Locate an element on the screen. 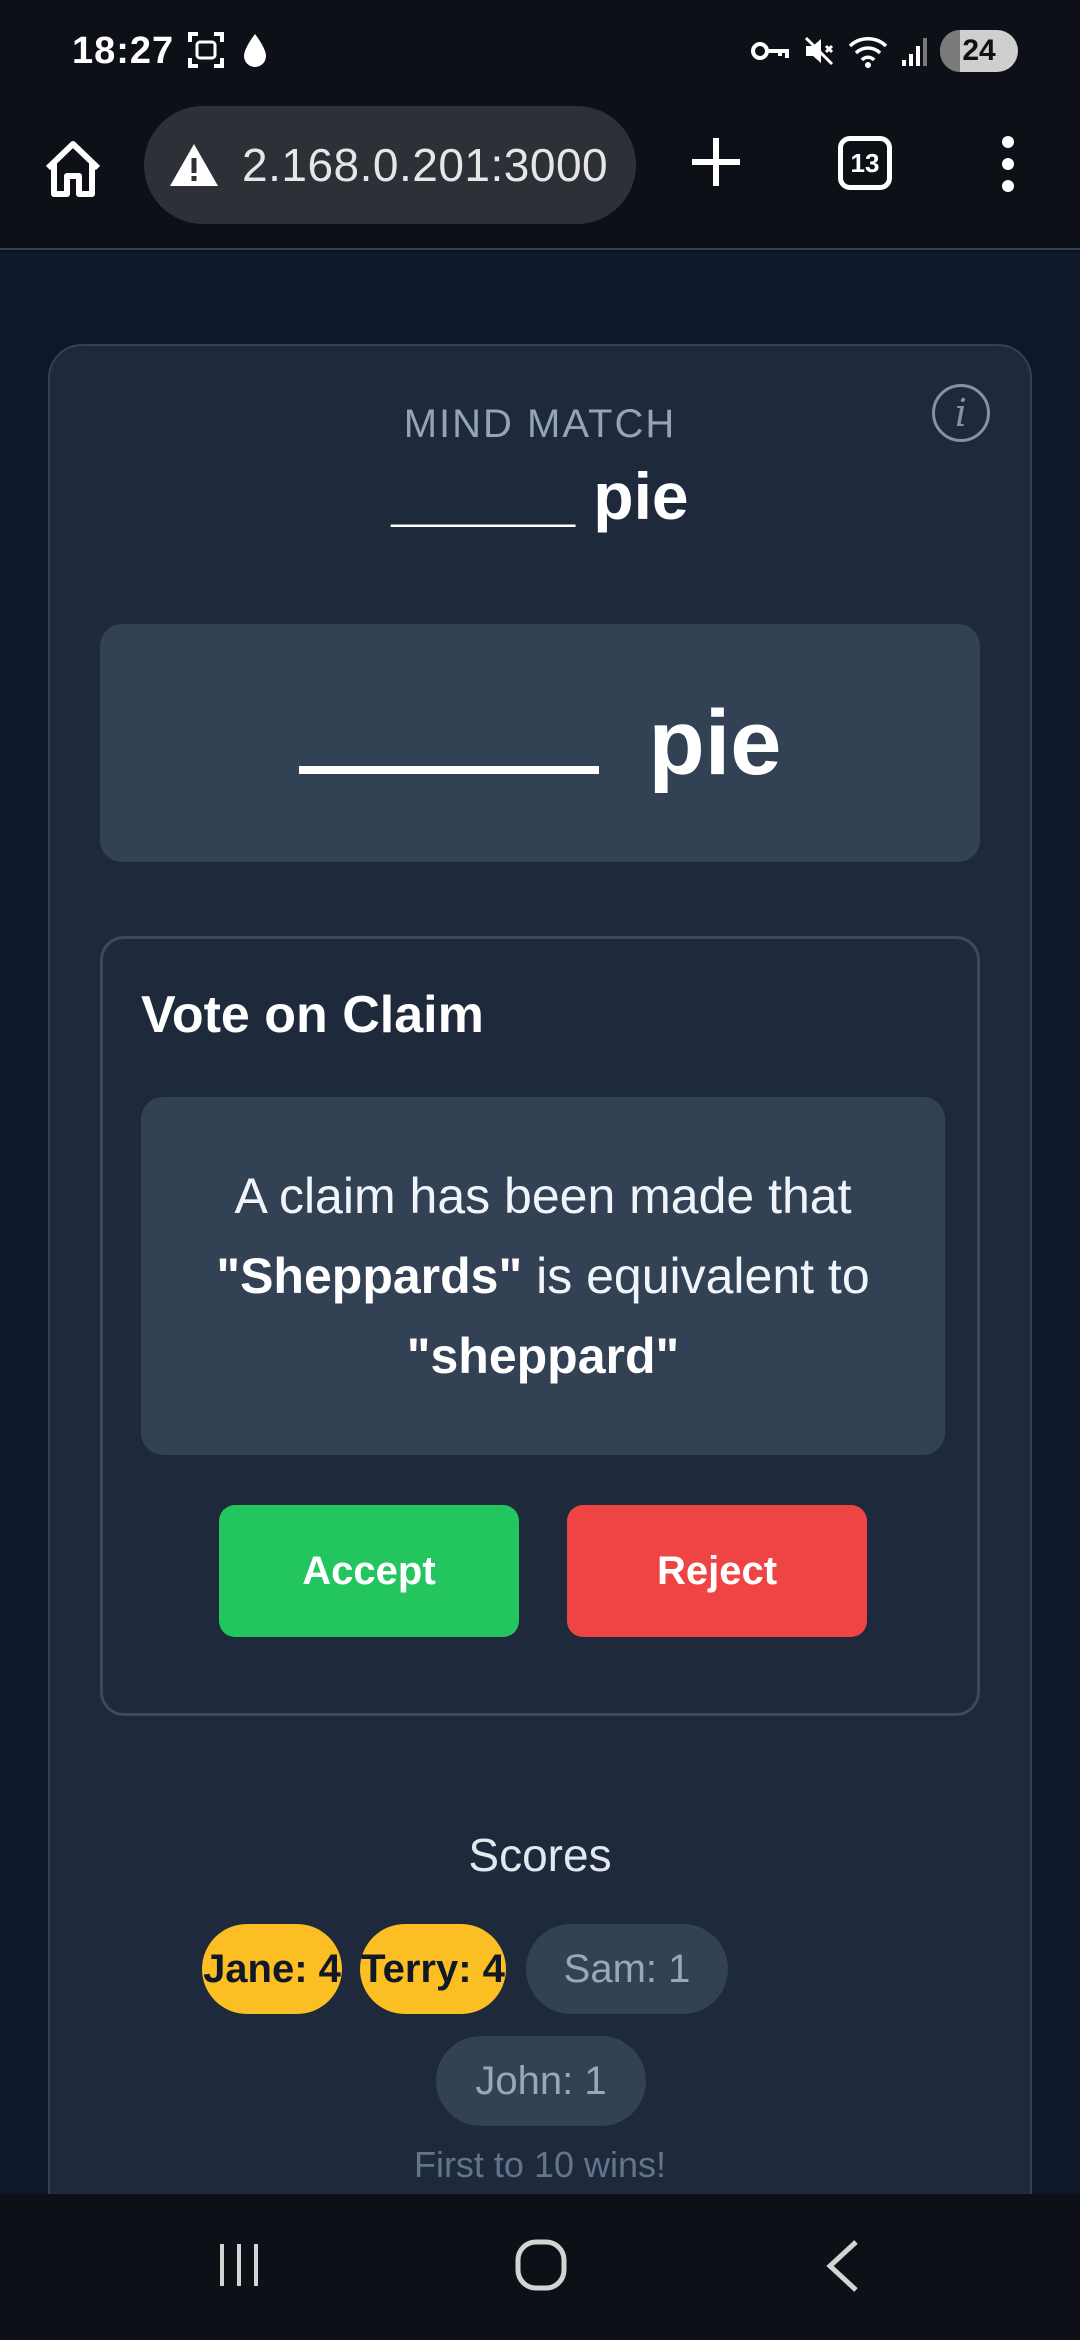 The width and height of the screenshot is (1080, 2340). system-nav-bar is located at coordinates (540, 2267).